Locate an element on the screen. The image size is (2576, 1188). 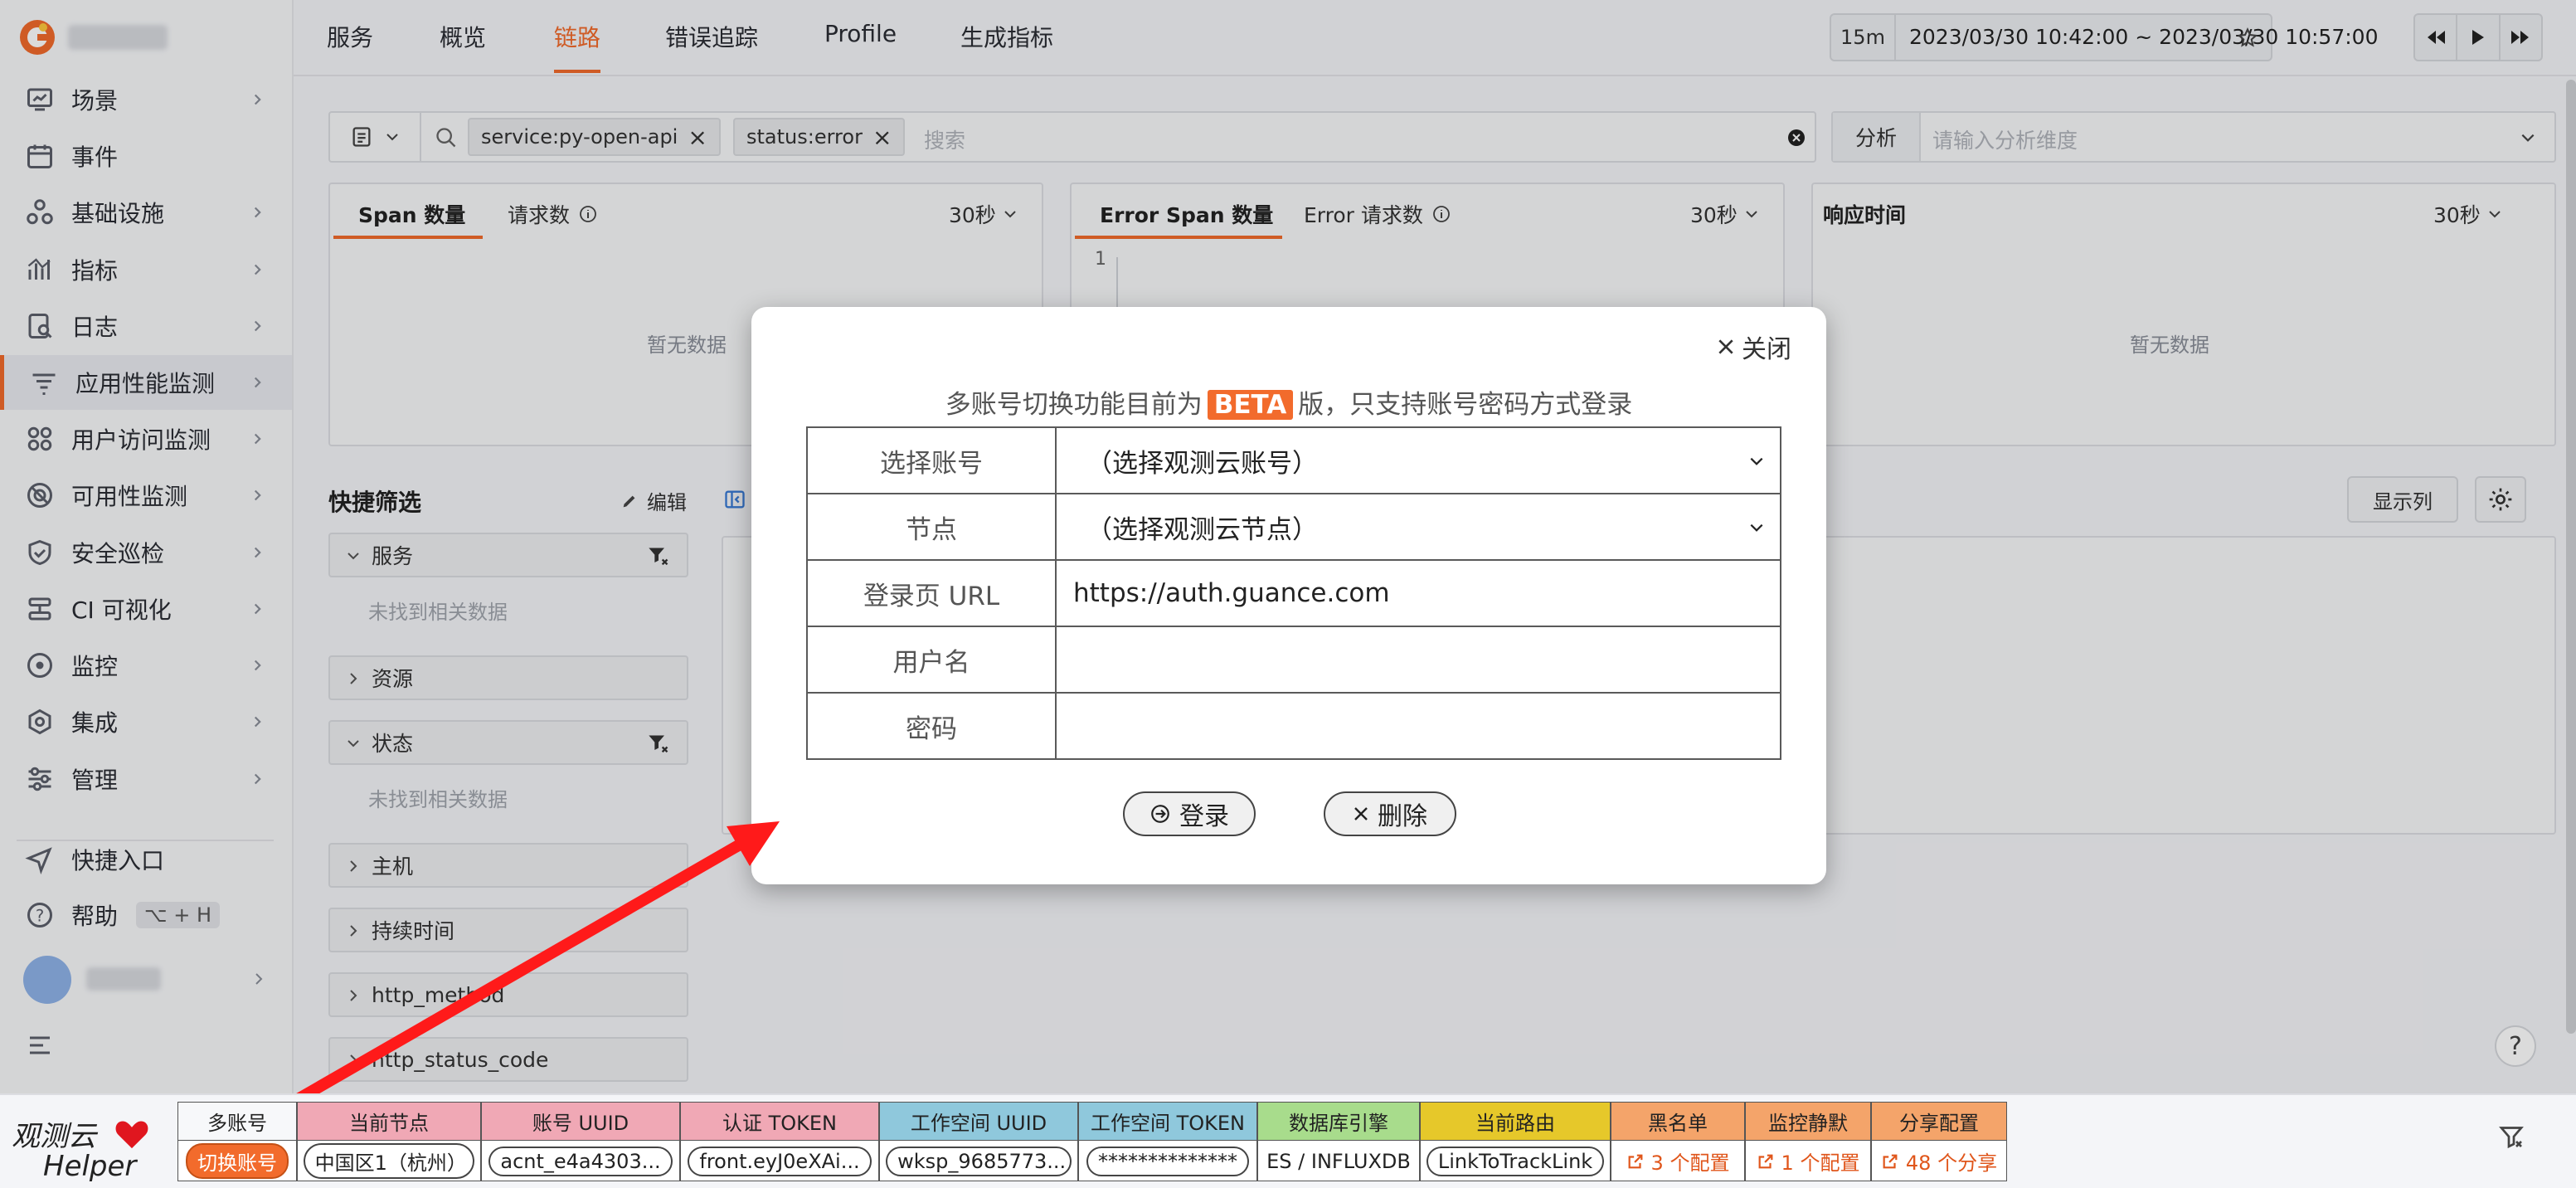
field-label: 选择账号 is located at coordinates (932, 460).